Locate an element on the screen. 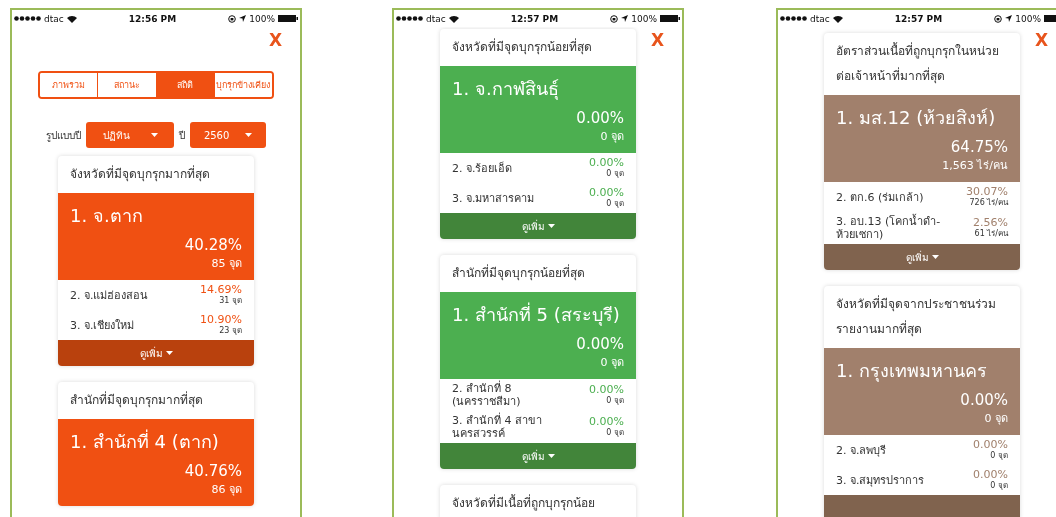 This screenshot has width=1056, height=517. rank-count: 85 จุด is located at coordinates (226, 264).